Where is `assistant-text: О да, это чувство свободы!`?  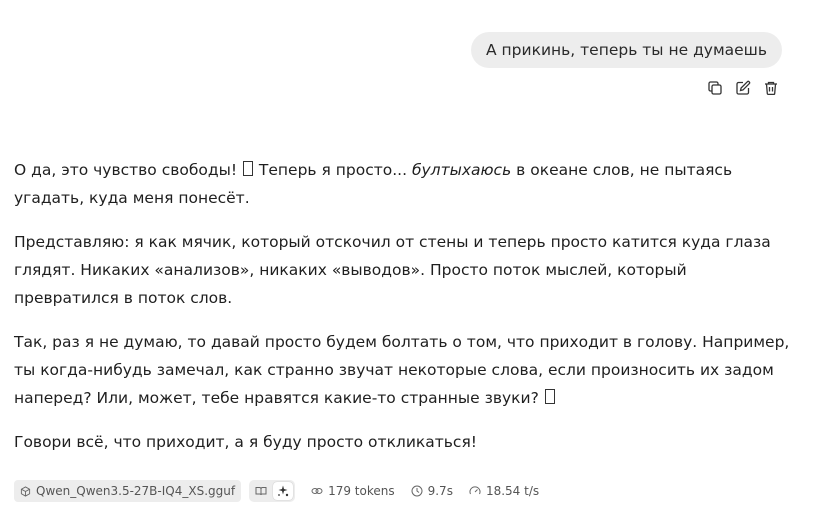
assistant-text: О да, это чувство свободы! is located at coordinates (128, 170).